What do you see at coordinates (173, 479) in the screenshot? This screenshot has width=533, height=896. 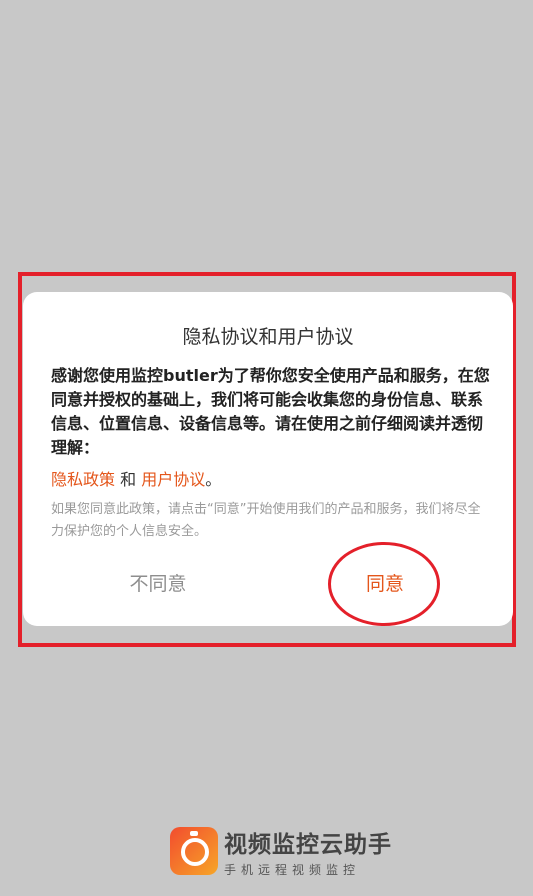 I see `user-agreement-link: 用户协议` at bounding box center [173, 479].